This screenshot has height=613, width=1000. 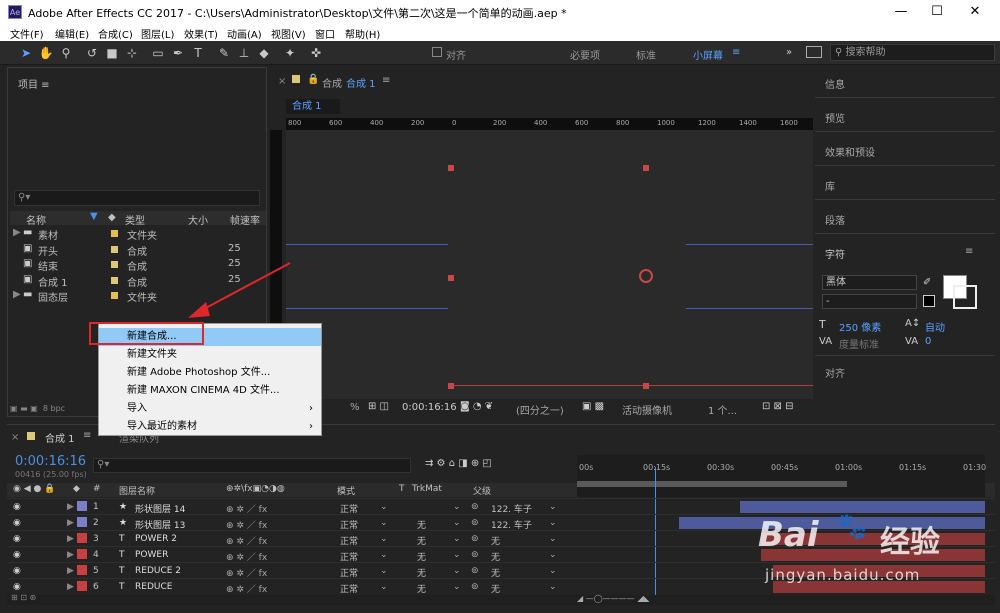 I want to click on comp-menu-icon: ≡, so click(x=386, y=80).